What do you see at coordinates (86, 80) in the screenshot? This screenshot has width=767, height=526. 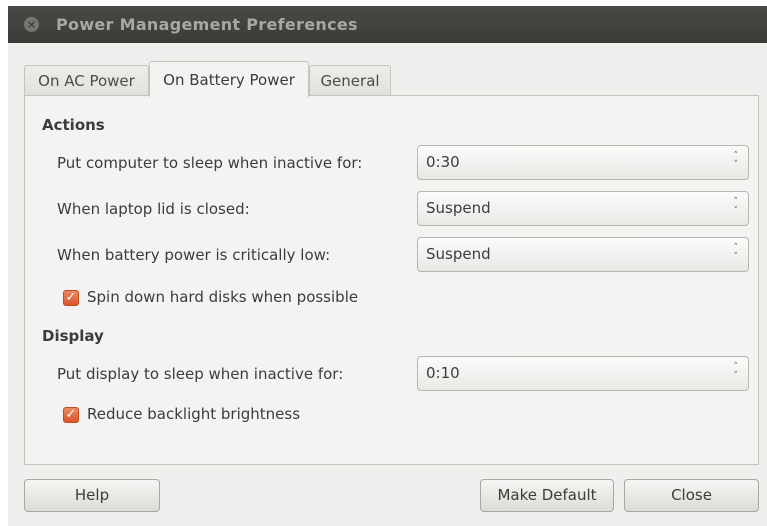 I see `tab-on-ac-power: On AC Power` at bounding box center [86, 80].